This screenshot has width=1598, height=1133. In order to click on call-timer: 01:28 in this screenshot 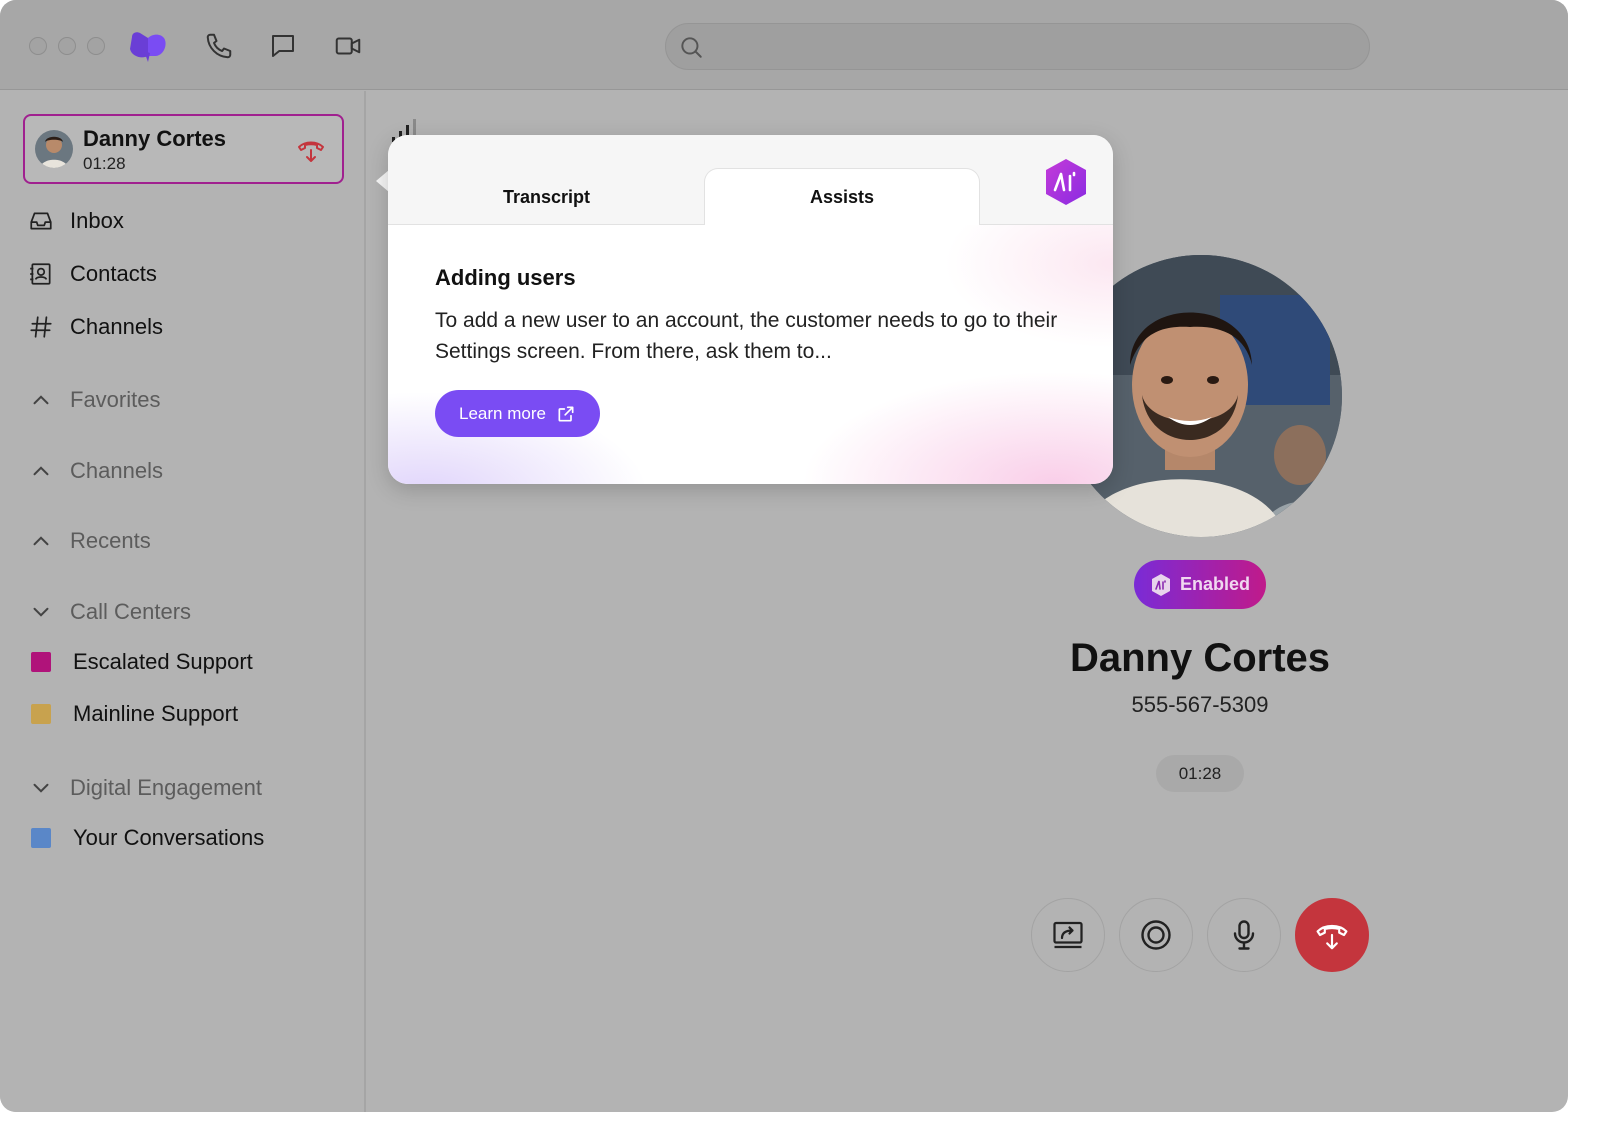, I will do `click(1200, 773)`.